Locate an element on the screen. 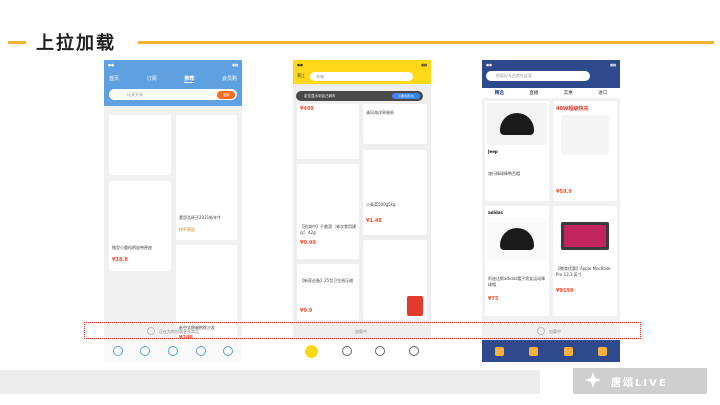  search-input: 冰箱 is located at coordinates (361, 76).